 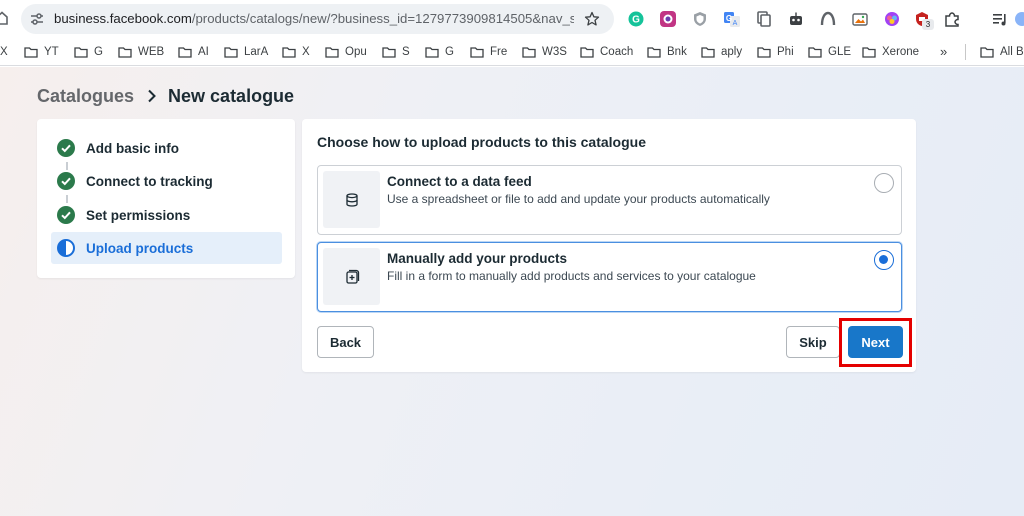 I want to click on extension-badge: 3, so click(x=928, y=24).